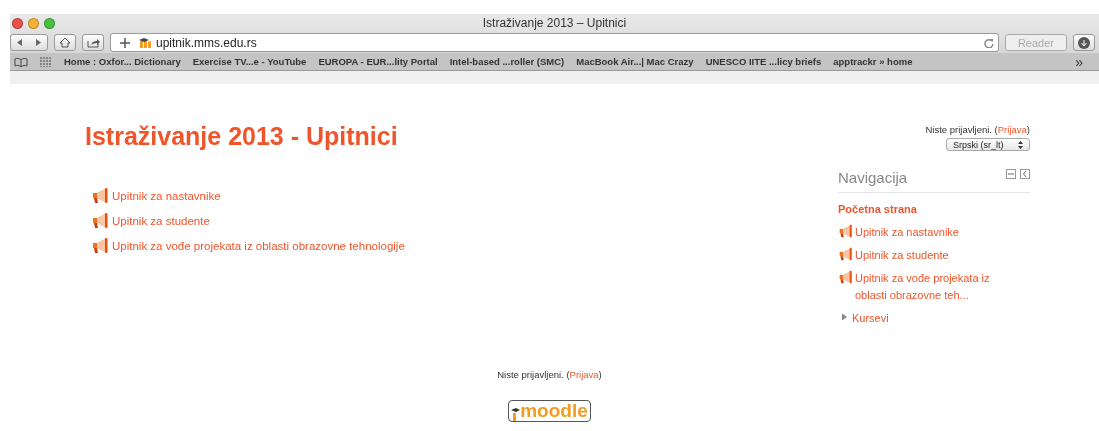 The height and width of the screenshot is (431, 1099). Describe the element at coordinates (166, 196) in the screenshot. I see `activity-link: Upitnik za nastavnike` at that location.